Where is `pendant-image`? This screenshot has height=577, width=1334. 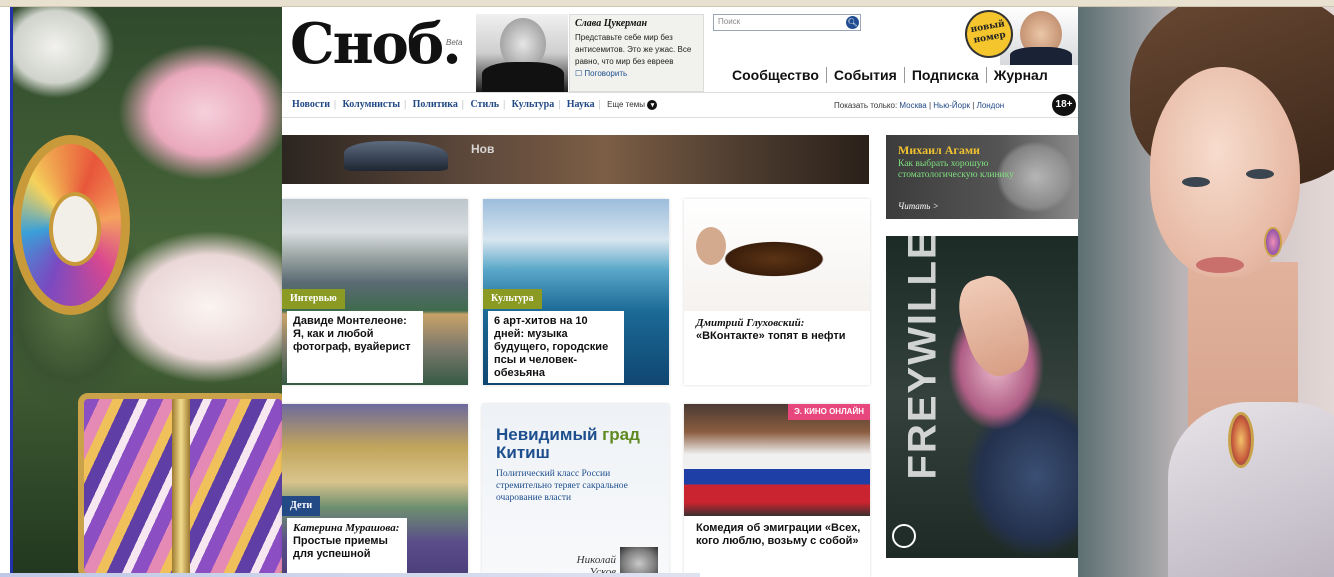
pendant-image is located at coordinates (1241, 440).